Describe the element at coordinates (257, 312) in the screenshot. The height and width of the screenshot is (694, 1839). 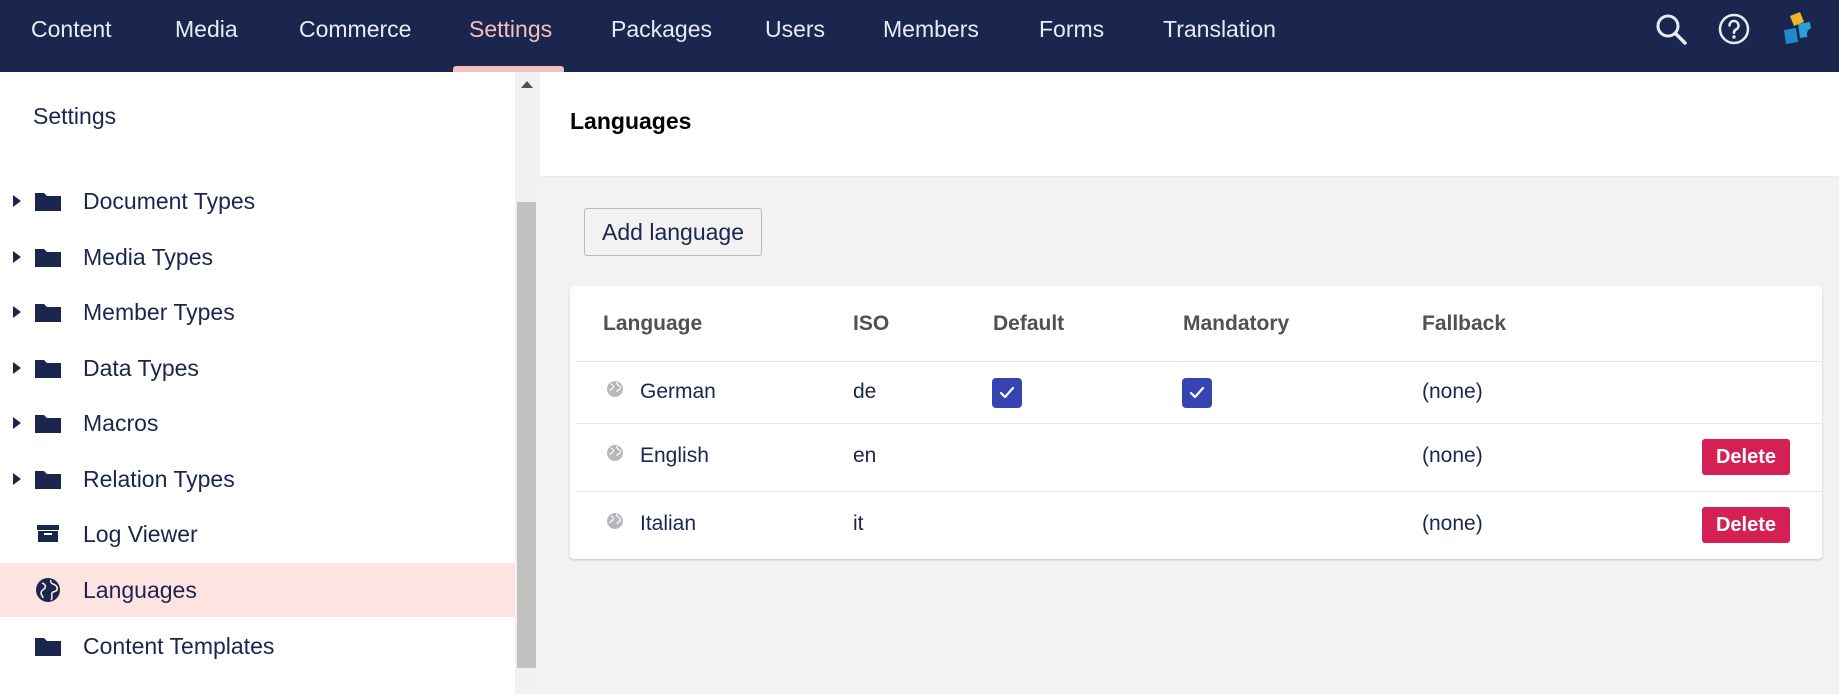
I see `sidebar-item-member-types: Member Types` at that location.